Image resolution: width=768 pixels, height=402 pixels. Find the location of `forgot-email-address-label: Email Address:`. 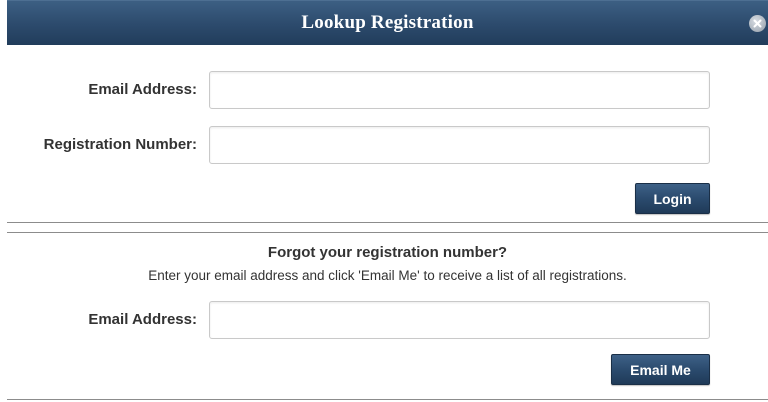

forgot-email-address-label: Email Address: is located at coordinates (142, 319).